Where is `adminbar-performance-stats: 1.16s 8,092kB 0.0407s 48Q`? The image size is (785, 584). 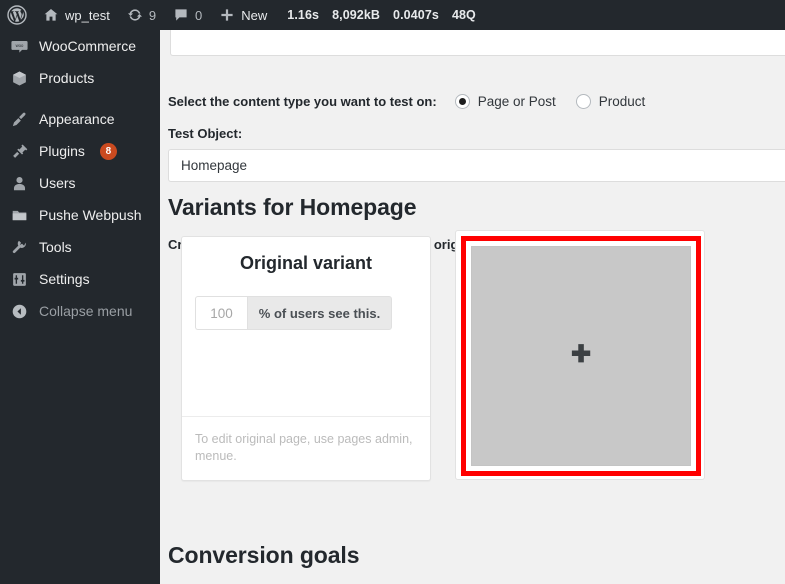 adminbar-performance-stats: 1.16s 8,092kB 0.0407s 48Q is located at coordinates (375, 15).